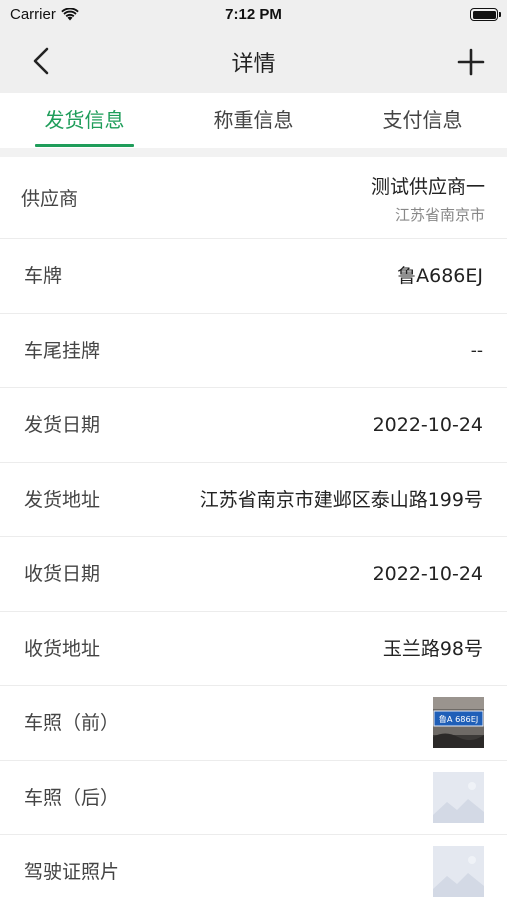 The height and width of the screenshot is (900, 507). I want to click on trailer-plate-row: 车尾挂牌 --, so click(253, 351).